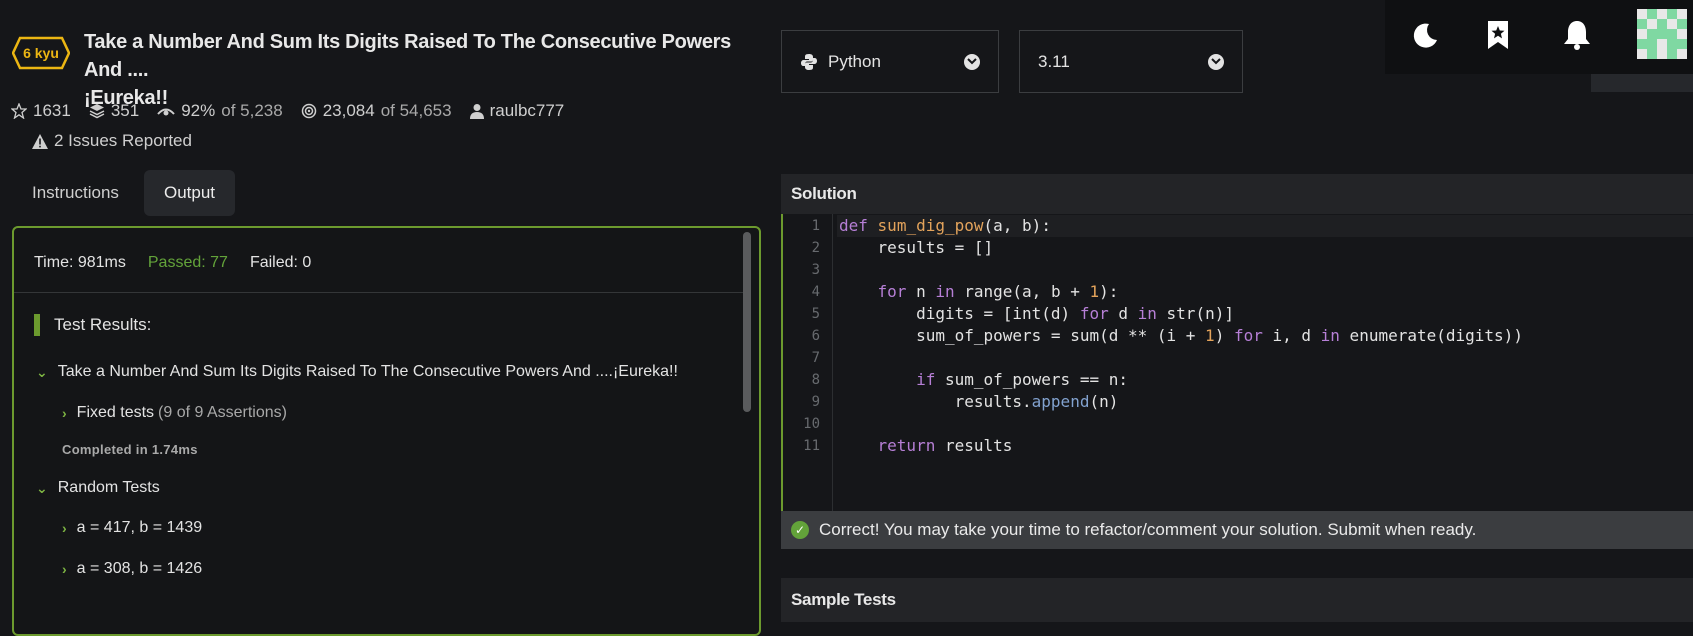  Describe the element at coordinates (130, 449) in the screenshot. I see `completed-time: Completed in 1.74ms` at that location.